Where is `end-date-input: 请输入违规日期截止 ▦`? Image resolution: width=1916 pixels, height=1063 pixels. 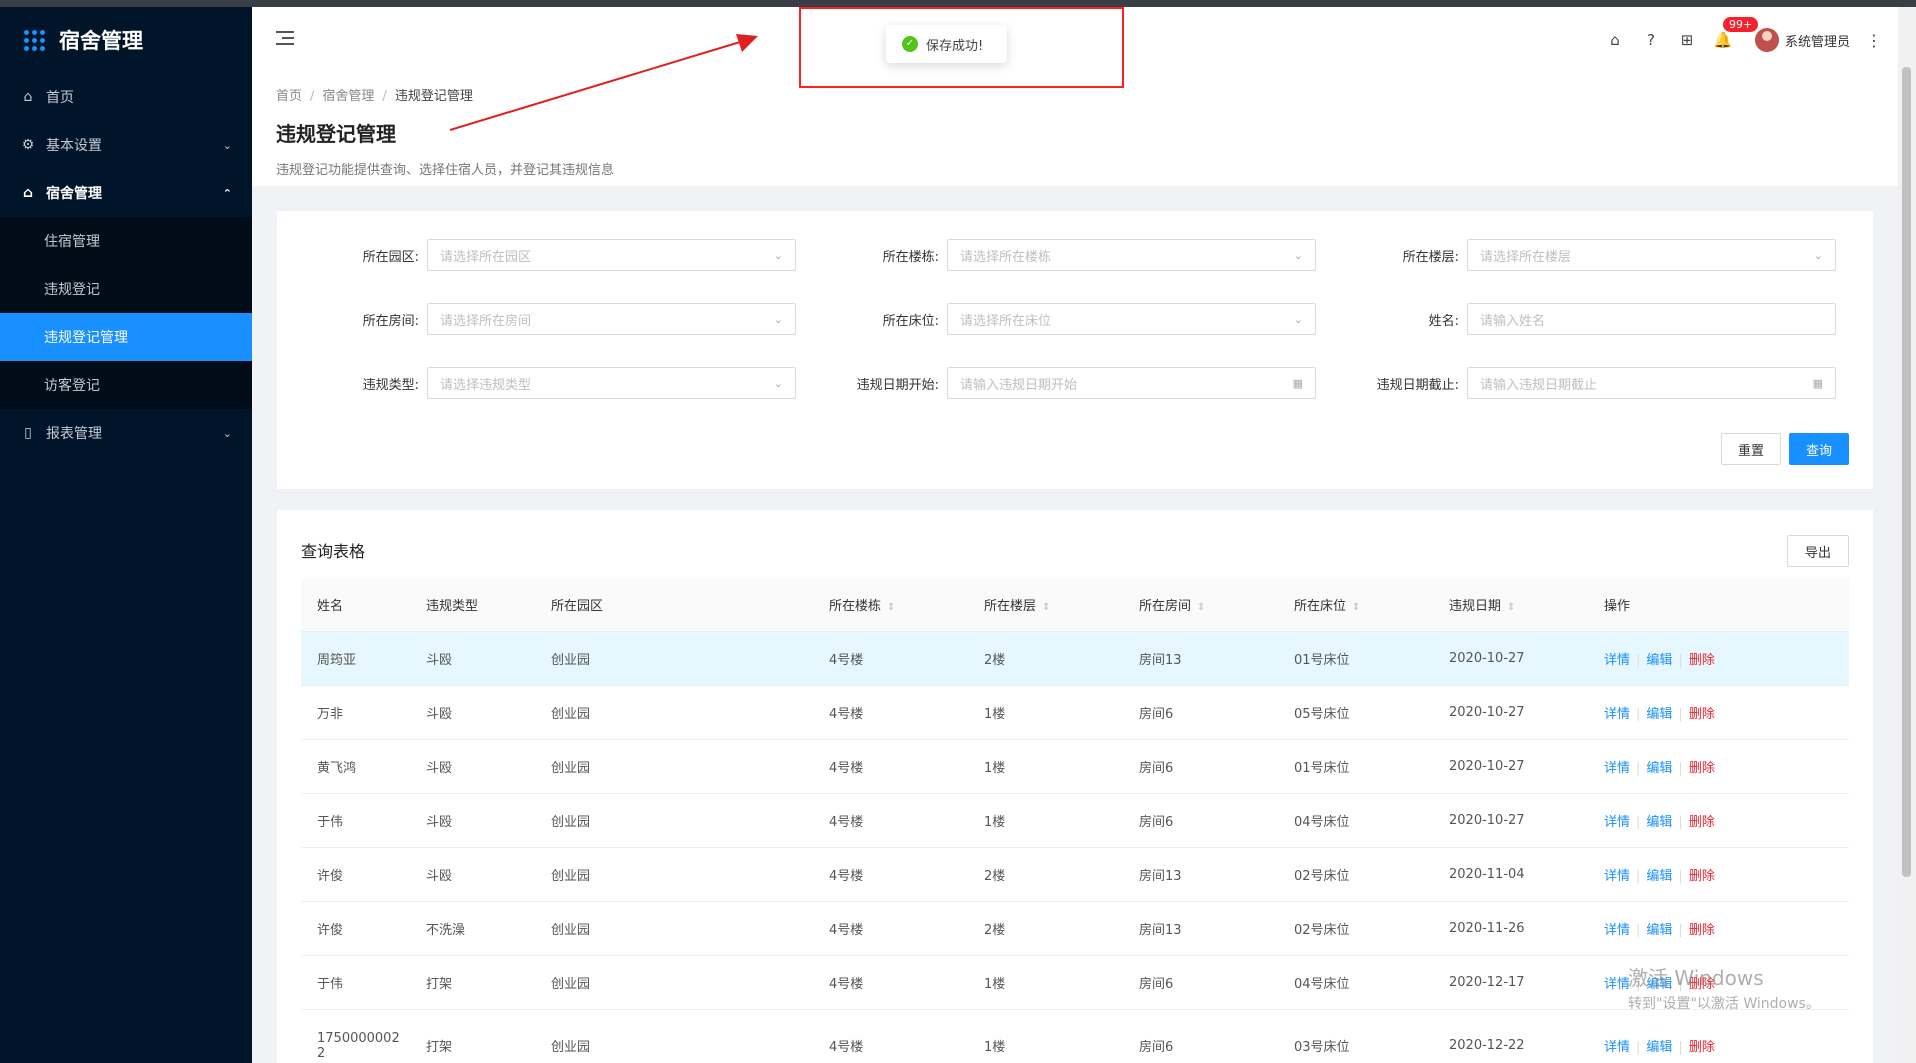
end-date-input: 请输入违规日期截止 ▦ is located at coordinates (1651, 383).